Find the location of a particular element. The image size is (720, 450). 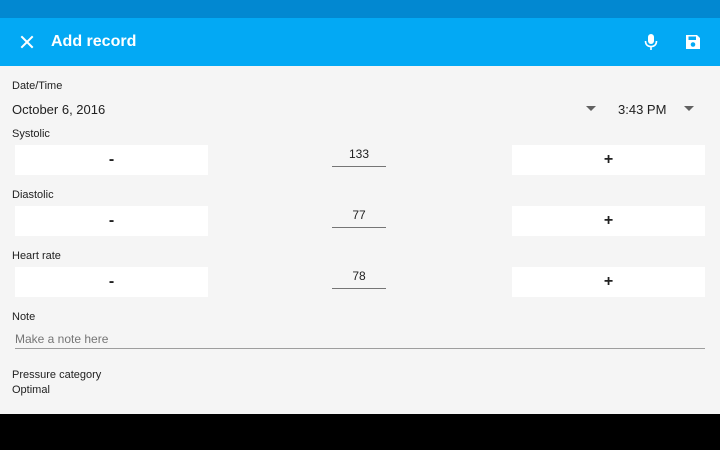

systolic-value-field: 133 is located at coordinates (359, 157).